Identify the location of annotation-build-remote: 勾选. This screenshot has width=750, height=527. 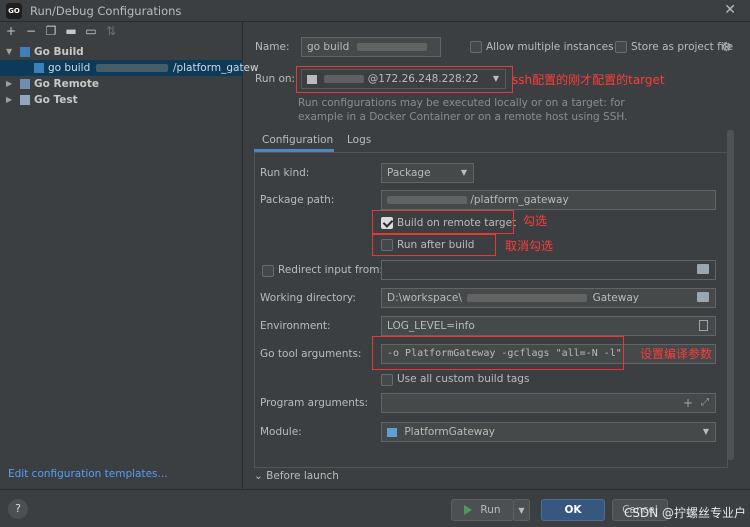
(535, 221).